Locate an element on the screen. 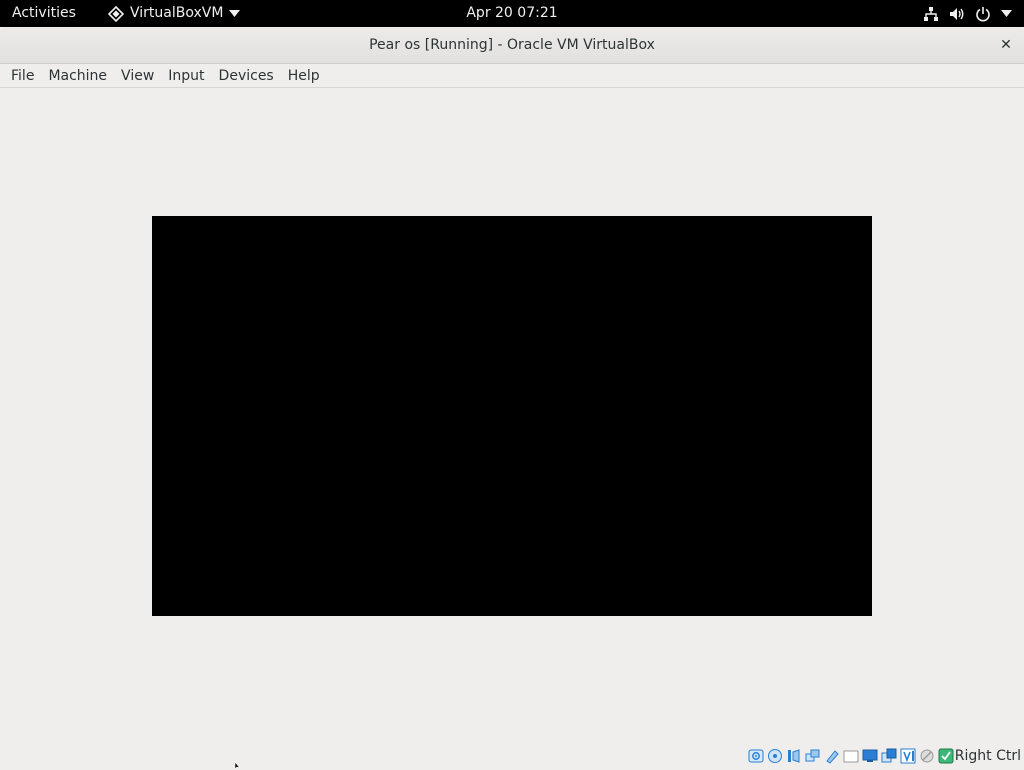 The height and width of the screenshot is (770, 1024). audio-icon is located at coordinates (794, 756).